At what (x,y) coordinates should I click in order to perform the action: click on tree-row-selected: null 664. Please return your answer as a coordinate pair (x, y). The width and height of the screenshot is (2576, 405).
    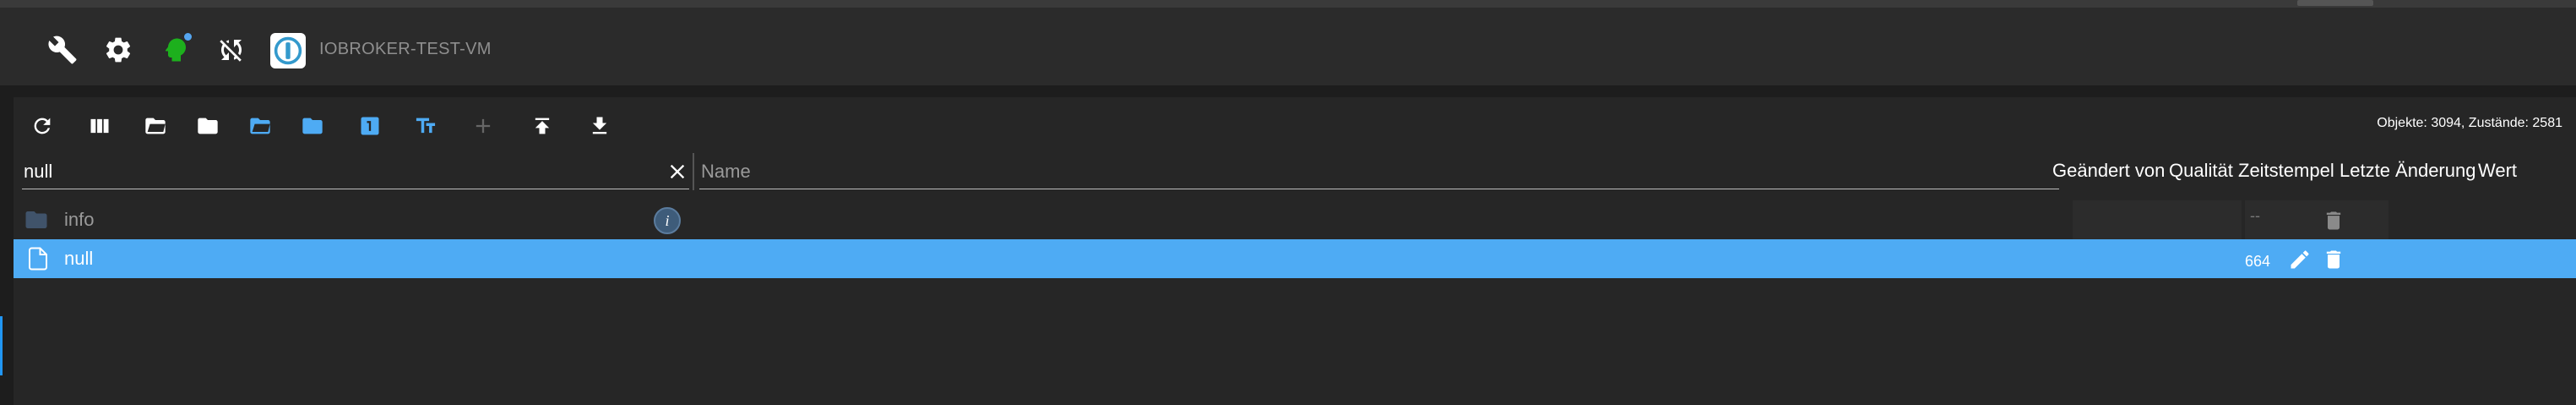
    Looking at the image, I should click on (1295, 258).